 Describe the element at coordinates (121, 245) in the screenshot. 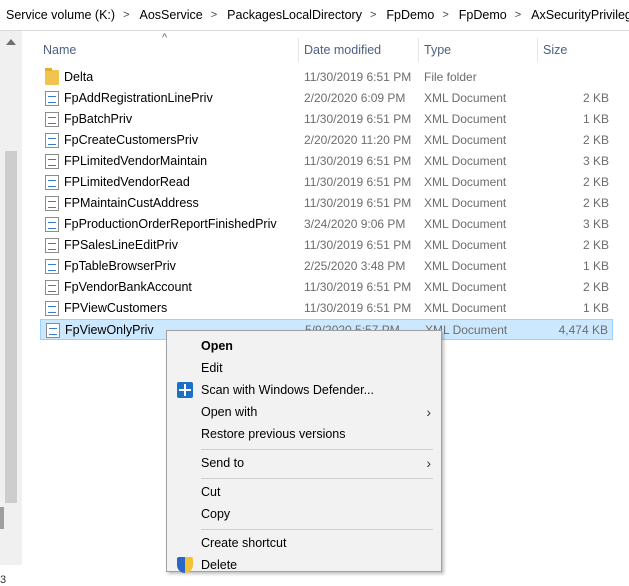

I see `file-name: FPSalesLineEditPriv` at that location.